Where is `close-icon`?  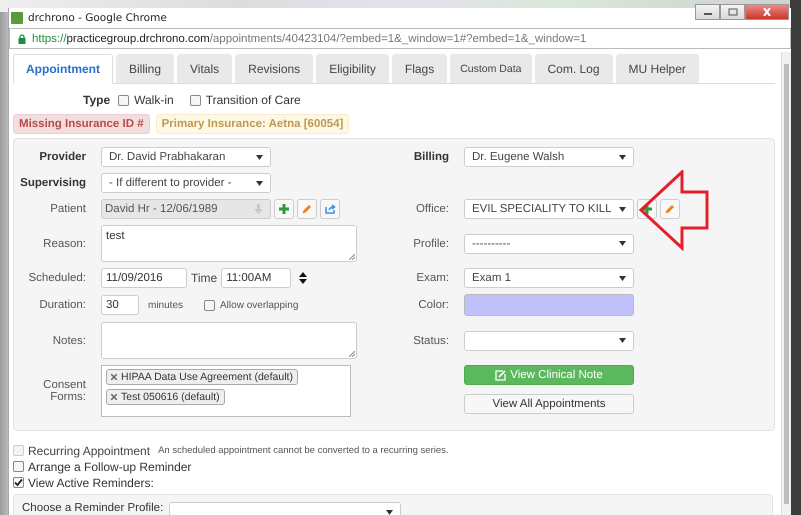 close-icon is located at coordinates (767, 12).